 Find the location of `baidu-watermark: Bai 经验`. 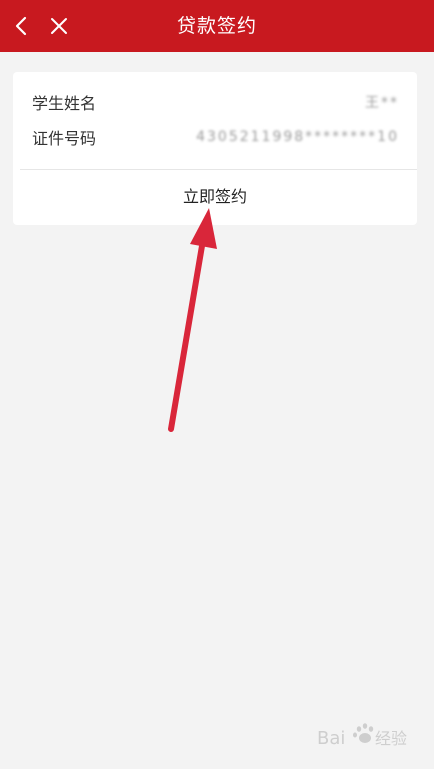

baidu-watermark: Bai 经验 is located at coordinates (372, 735).